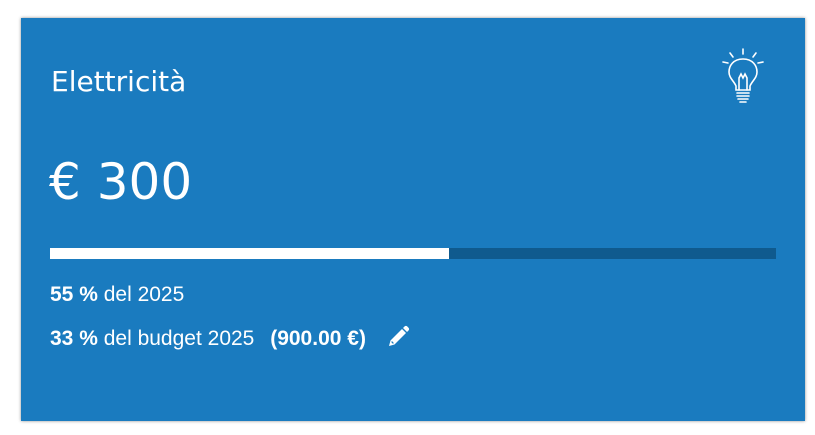 Image resolution: width=815 pixels, height=435 pixels. I want to click on lightbulb-icon, so click(743, 75).